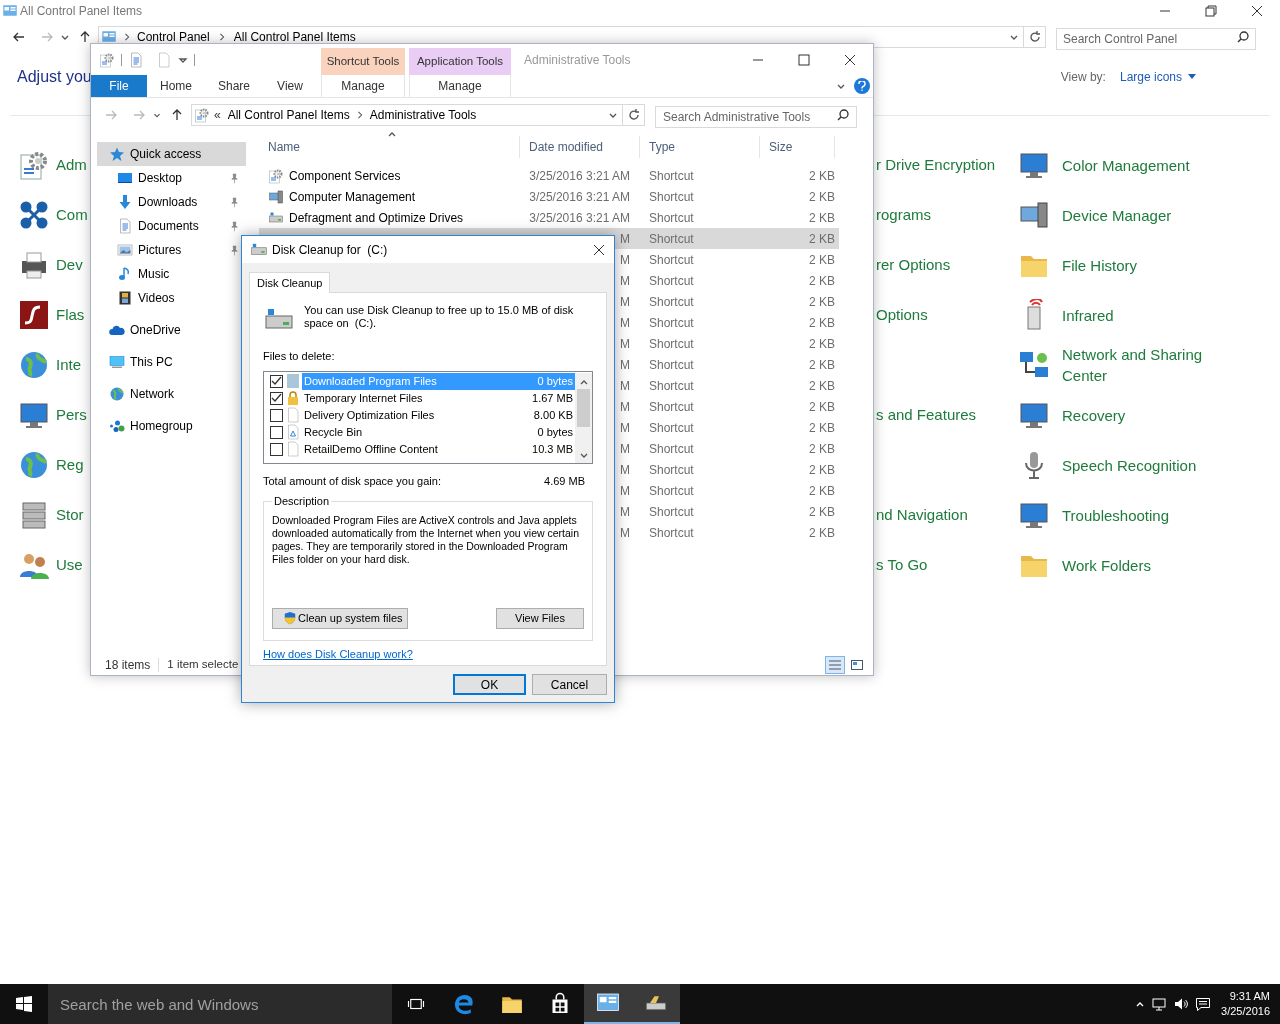 The height and width of the screenshot is (1024, 1280). I want to click on view-files-button: View Files, so click(540, 618).